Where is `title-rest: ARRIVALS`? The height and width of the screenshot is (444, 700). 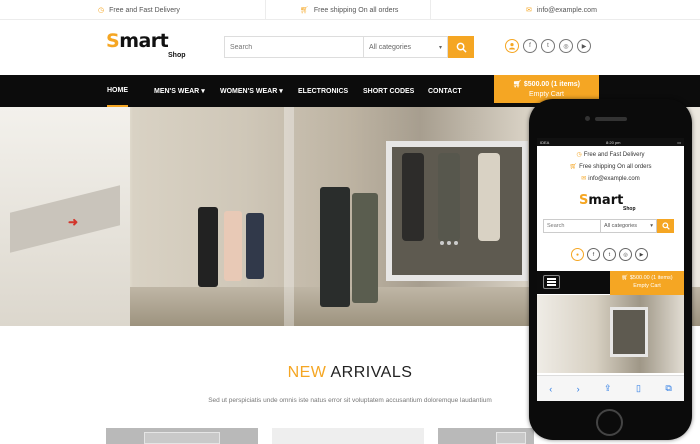
title-rest: ARRIVALS is located at coordinates (369, 372).